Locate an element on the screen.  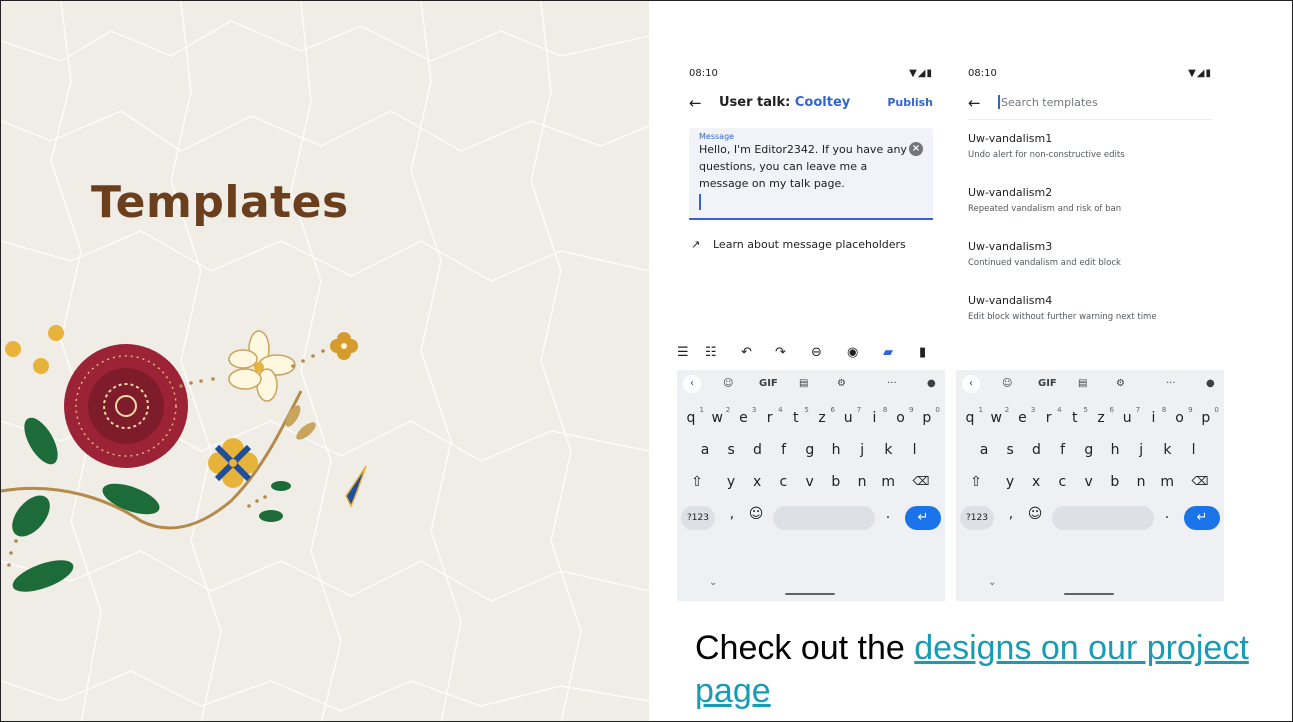
search-input: Search templates is located at coordinates (1049, 102).